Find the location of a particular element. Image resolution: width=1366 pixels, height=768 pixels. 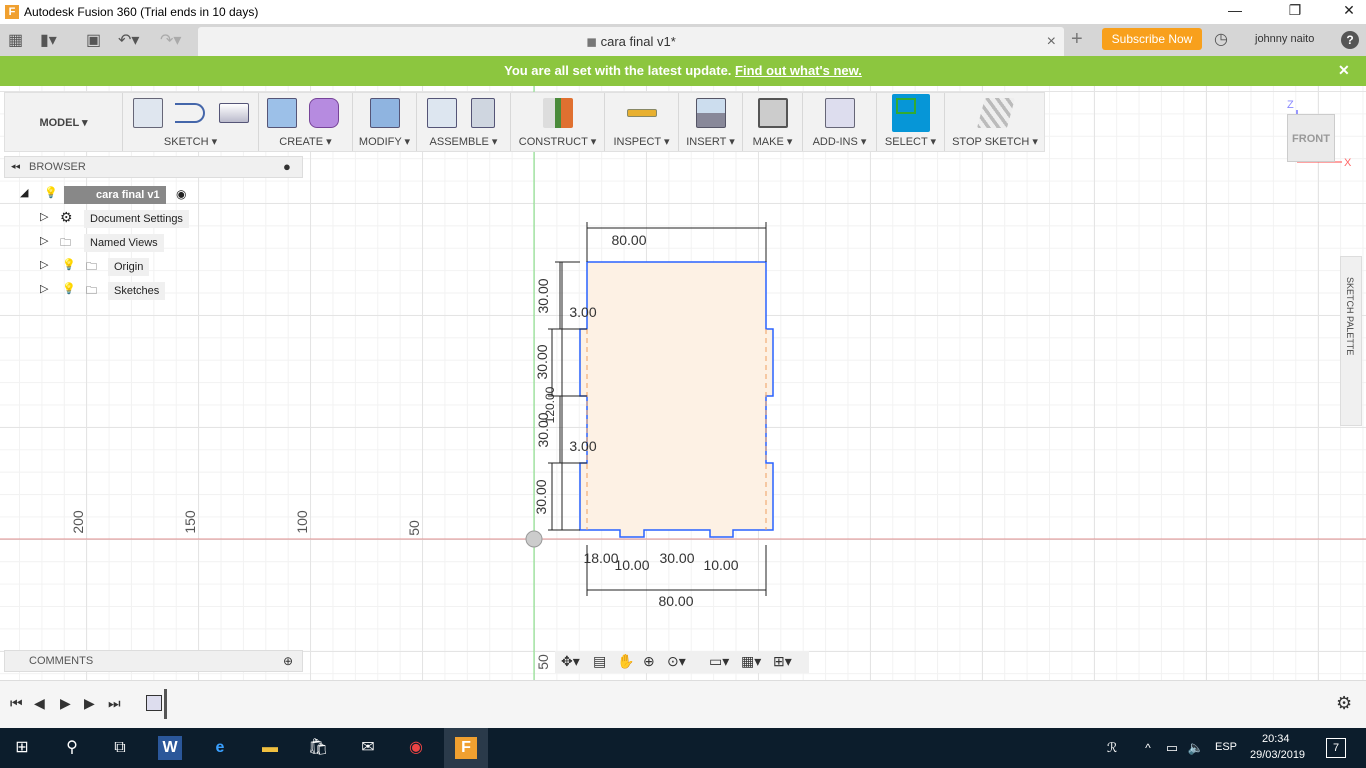

construct-menu: CONSTRUCT ▾ is located at coordinates (558, 122).